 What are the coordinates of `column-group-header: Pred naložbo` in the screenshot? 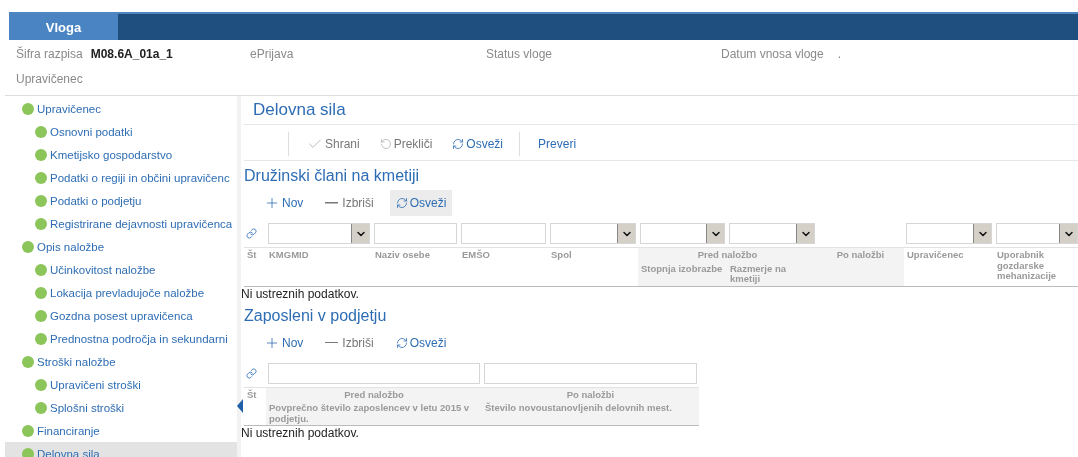 It's located at (727, 255).